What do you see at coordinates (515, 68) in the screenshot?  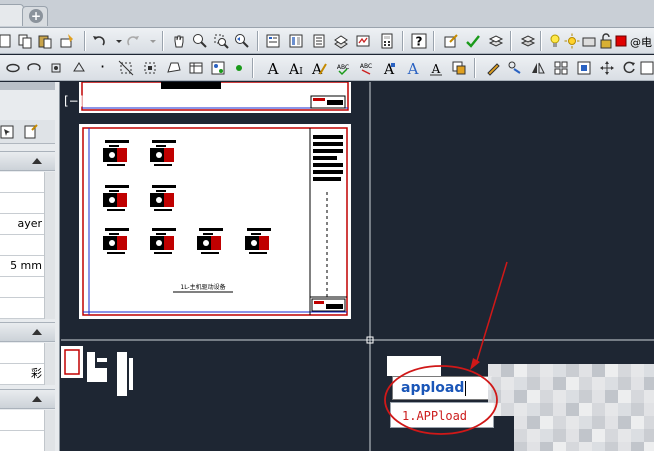 I see `edit-polyline-icon` at bounding box center [515, 68].